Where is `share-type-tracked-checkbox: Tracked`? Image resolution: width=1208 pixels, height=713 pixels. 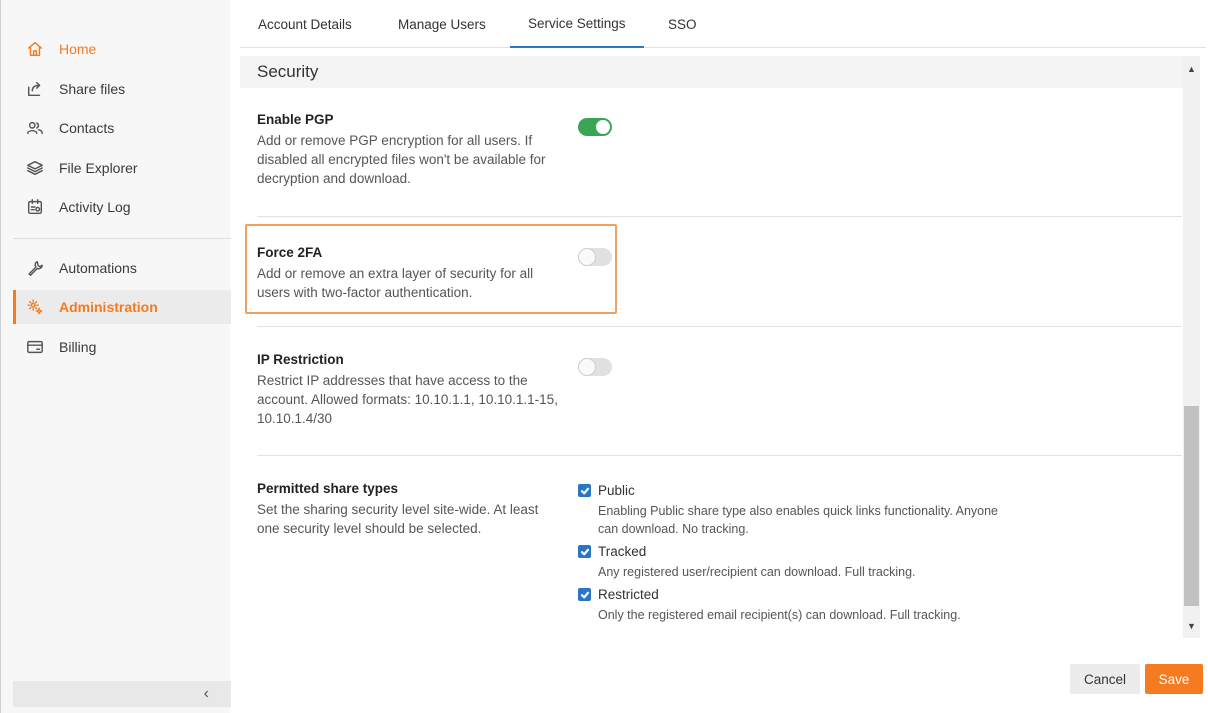 share-type-tracked-checkbox: Tracked is located at coordinates (798, 551).